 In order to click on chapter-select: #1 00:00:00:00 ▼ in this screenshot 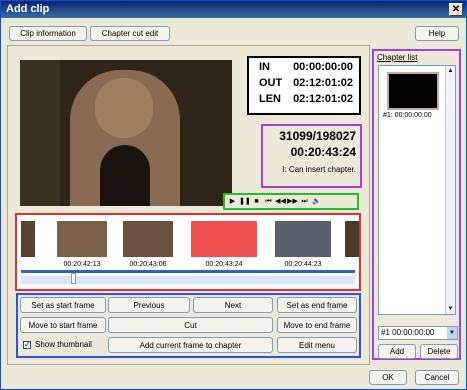, I will do `click(418, 333)`.